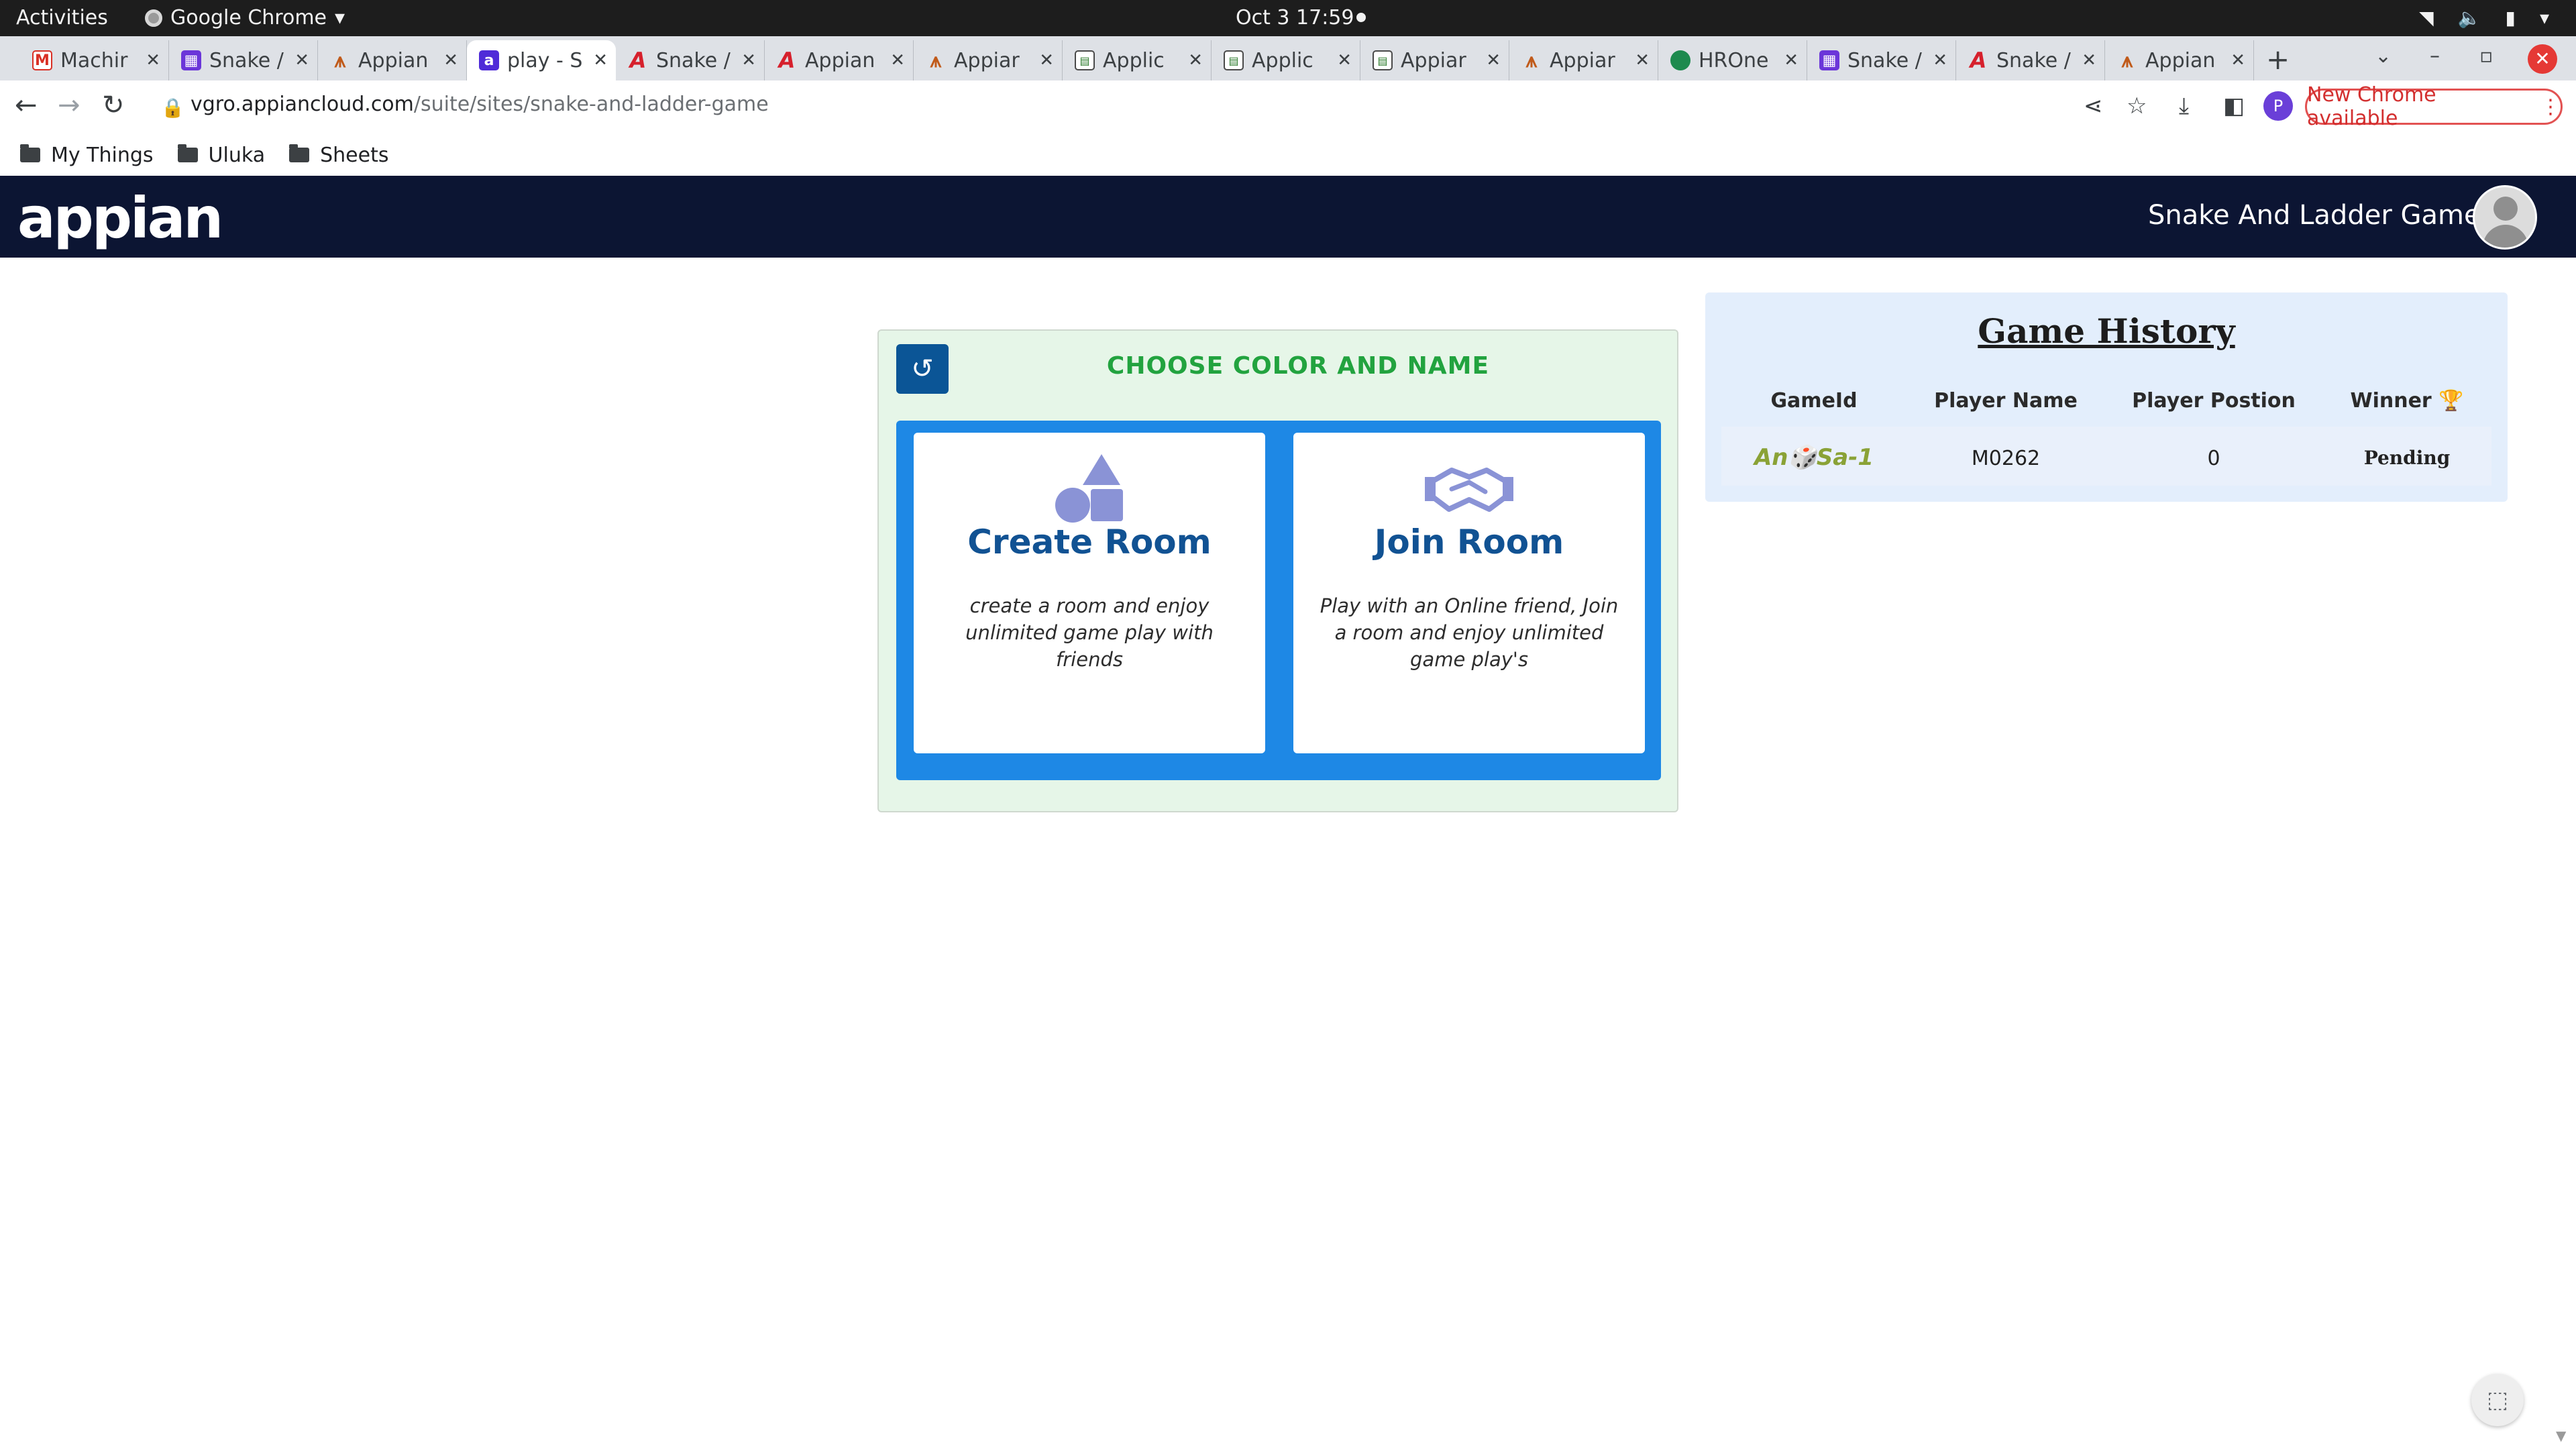 Image resolution: width=2576 pixels, height=1449 pixels. Describe the element at coordinates (2383, 56) in the screenshot. I see `tab-search-icon: ⌄` at that location.